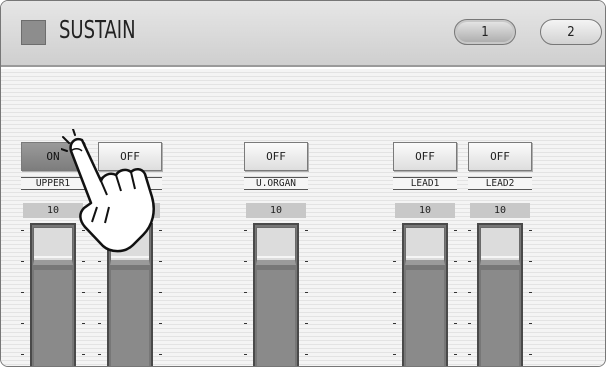 This screenshot has height=367, width=606. What do you see at coordinates (500, 294) in the screenshot?
I see `lead2-fader` at bounding box center [500, 294].